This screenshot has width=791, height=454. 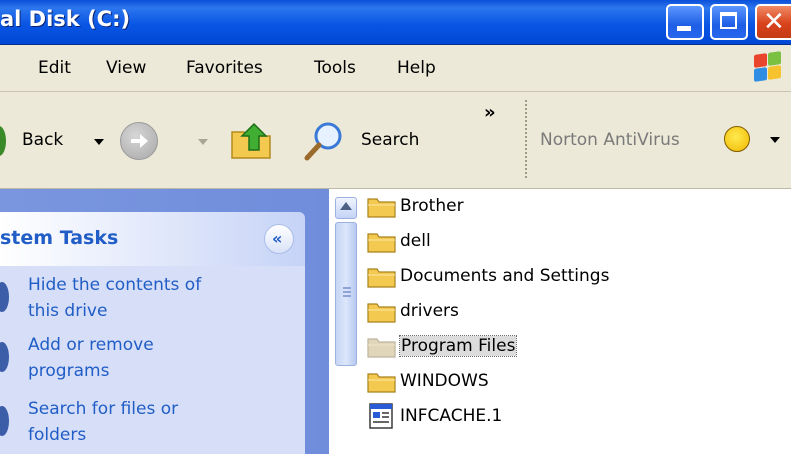 I want to click on norton-antivirus-label: Norton AntiVirus, so click(x=610, y=140).